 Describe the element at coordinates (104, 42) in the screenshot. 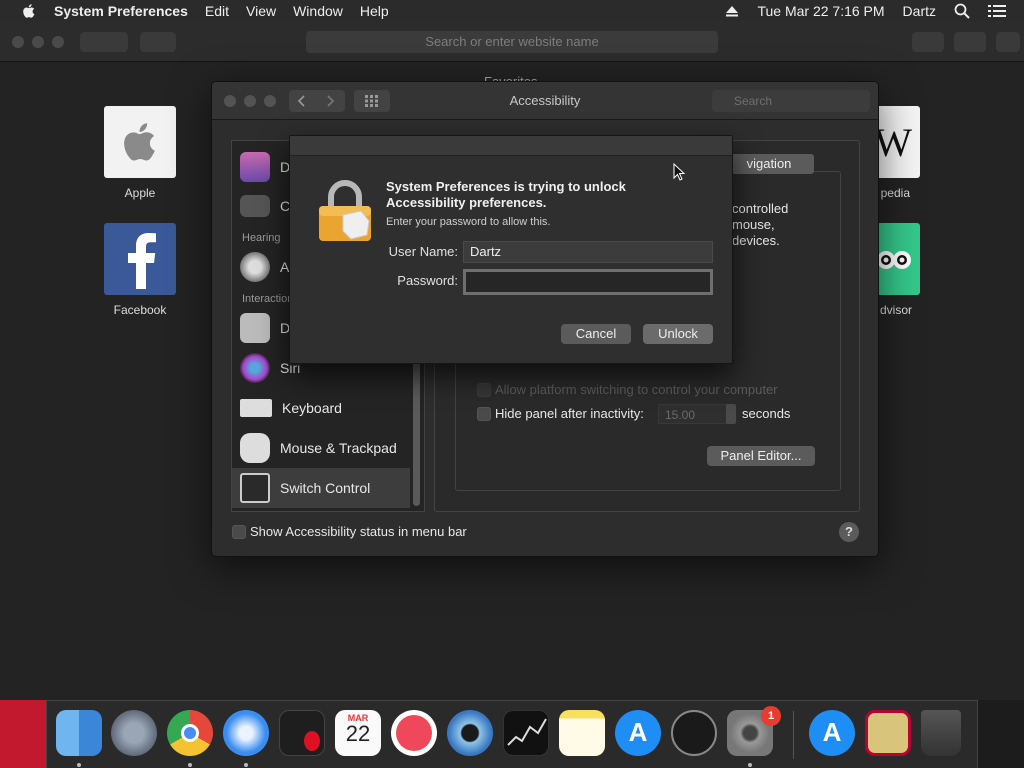

I see `back-forward-buttons` at that location.